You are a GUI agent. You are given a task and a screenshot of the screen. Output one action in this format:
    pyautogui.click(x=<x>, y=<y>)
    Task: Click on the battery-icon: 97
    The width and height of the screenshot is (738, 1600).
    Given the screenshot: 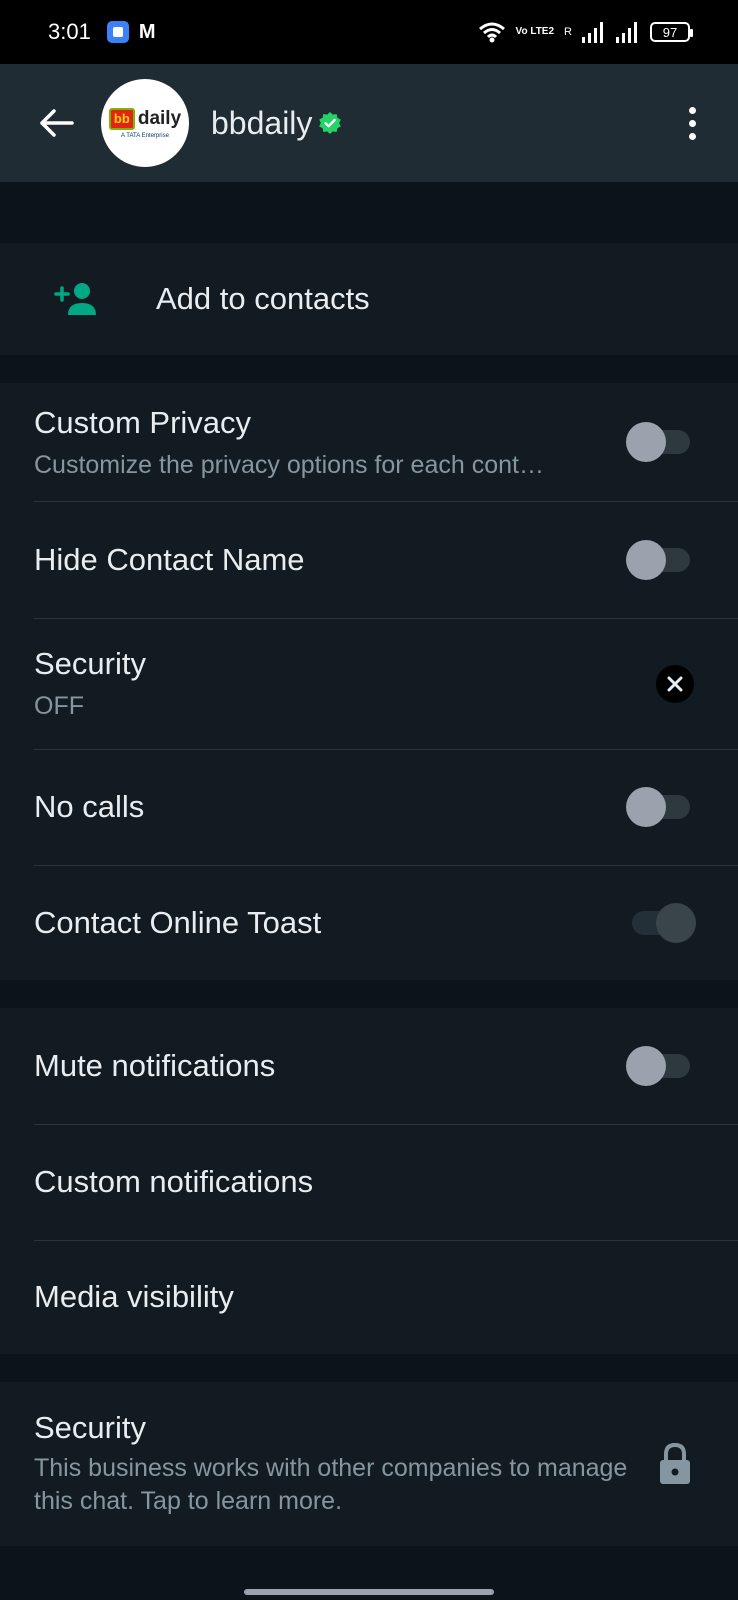 What is the action you would take?
    pyautogui.click(x=671, y=32)
    